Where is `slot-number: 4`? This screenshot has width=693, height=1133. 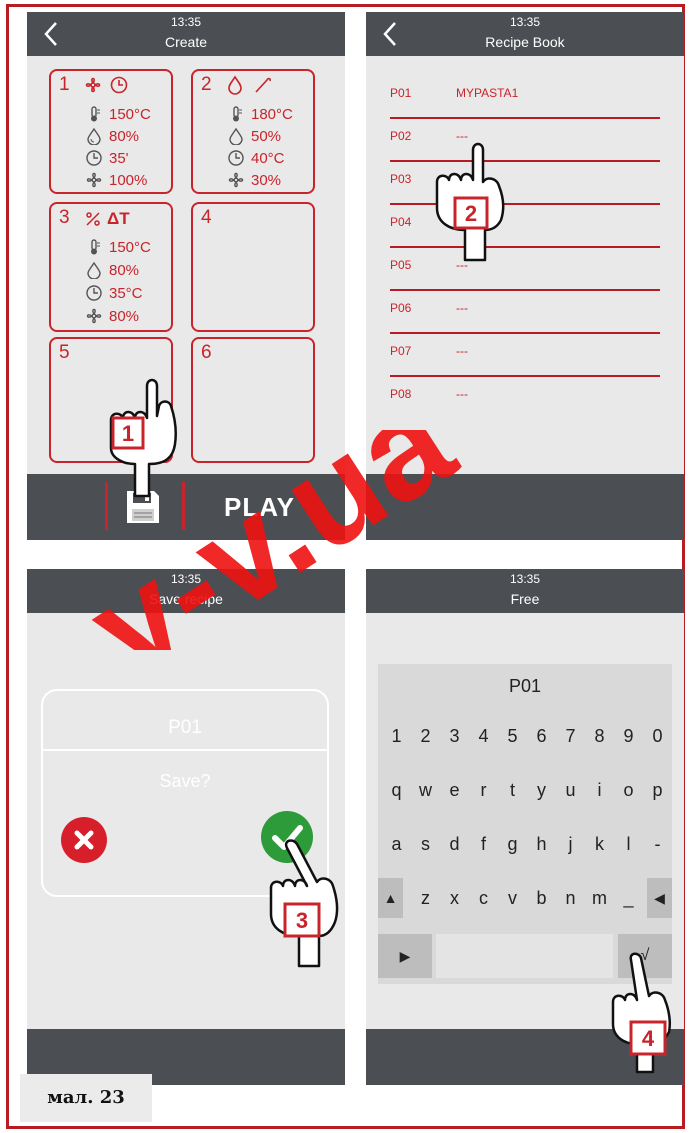
slot-number: 4 is located at coordinates (206, 217).